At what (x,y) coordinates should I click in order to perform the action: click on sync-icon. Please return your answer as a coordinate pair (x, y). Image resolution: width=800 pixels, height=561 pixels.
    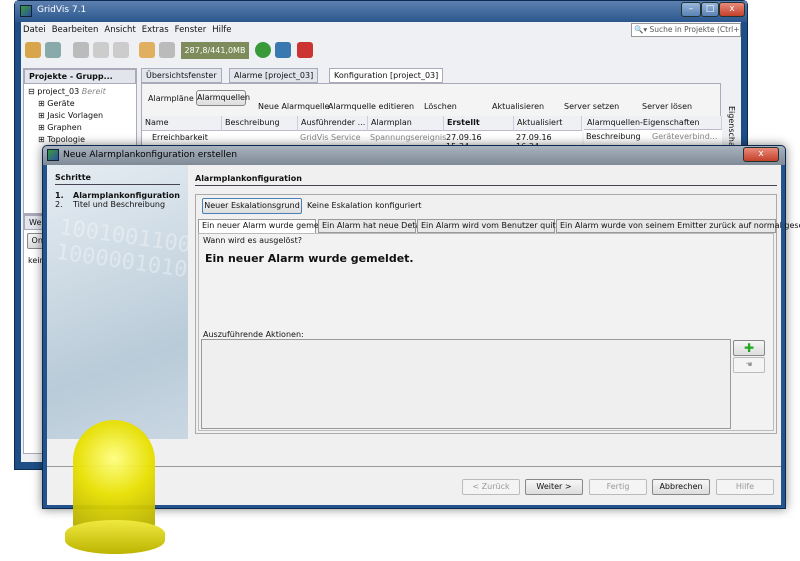
    Looking at the image, I should click on (263, 50).